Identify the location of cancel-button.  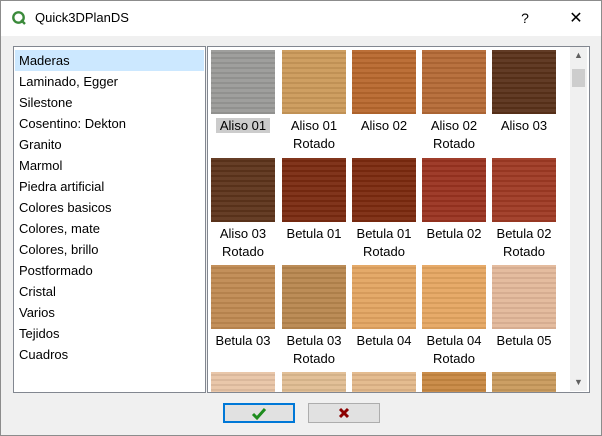
(344, 413).